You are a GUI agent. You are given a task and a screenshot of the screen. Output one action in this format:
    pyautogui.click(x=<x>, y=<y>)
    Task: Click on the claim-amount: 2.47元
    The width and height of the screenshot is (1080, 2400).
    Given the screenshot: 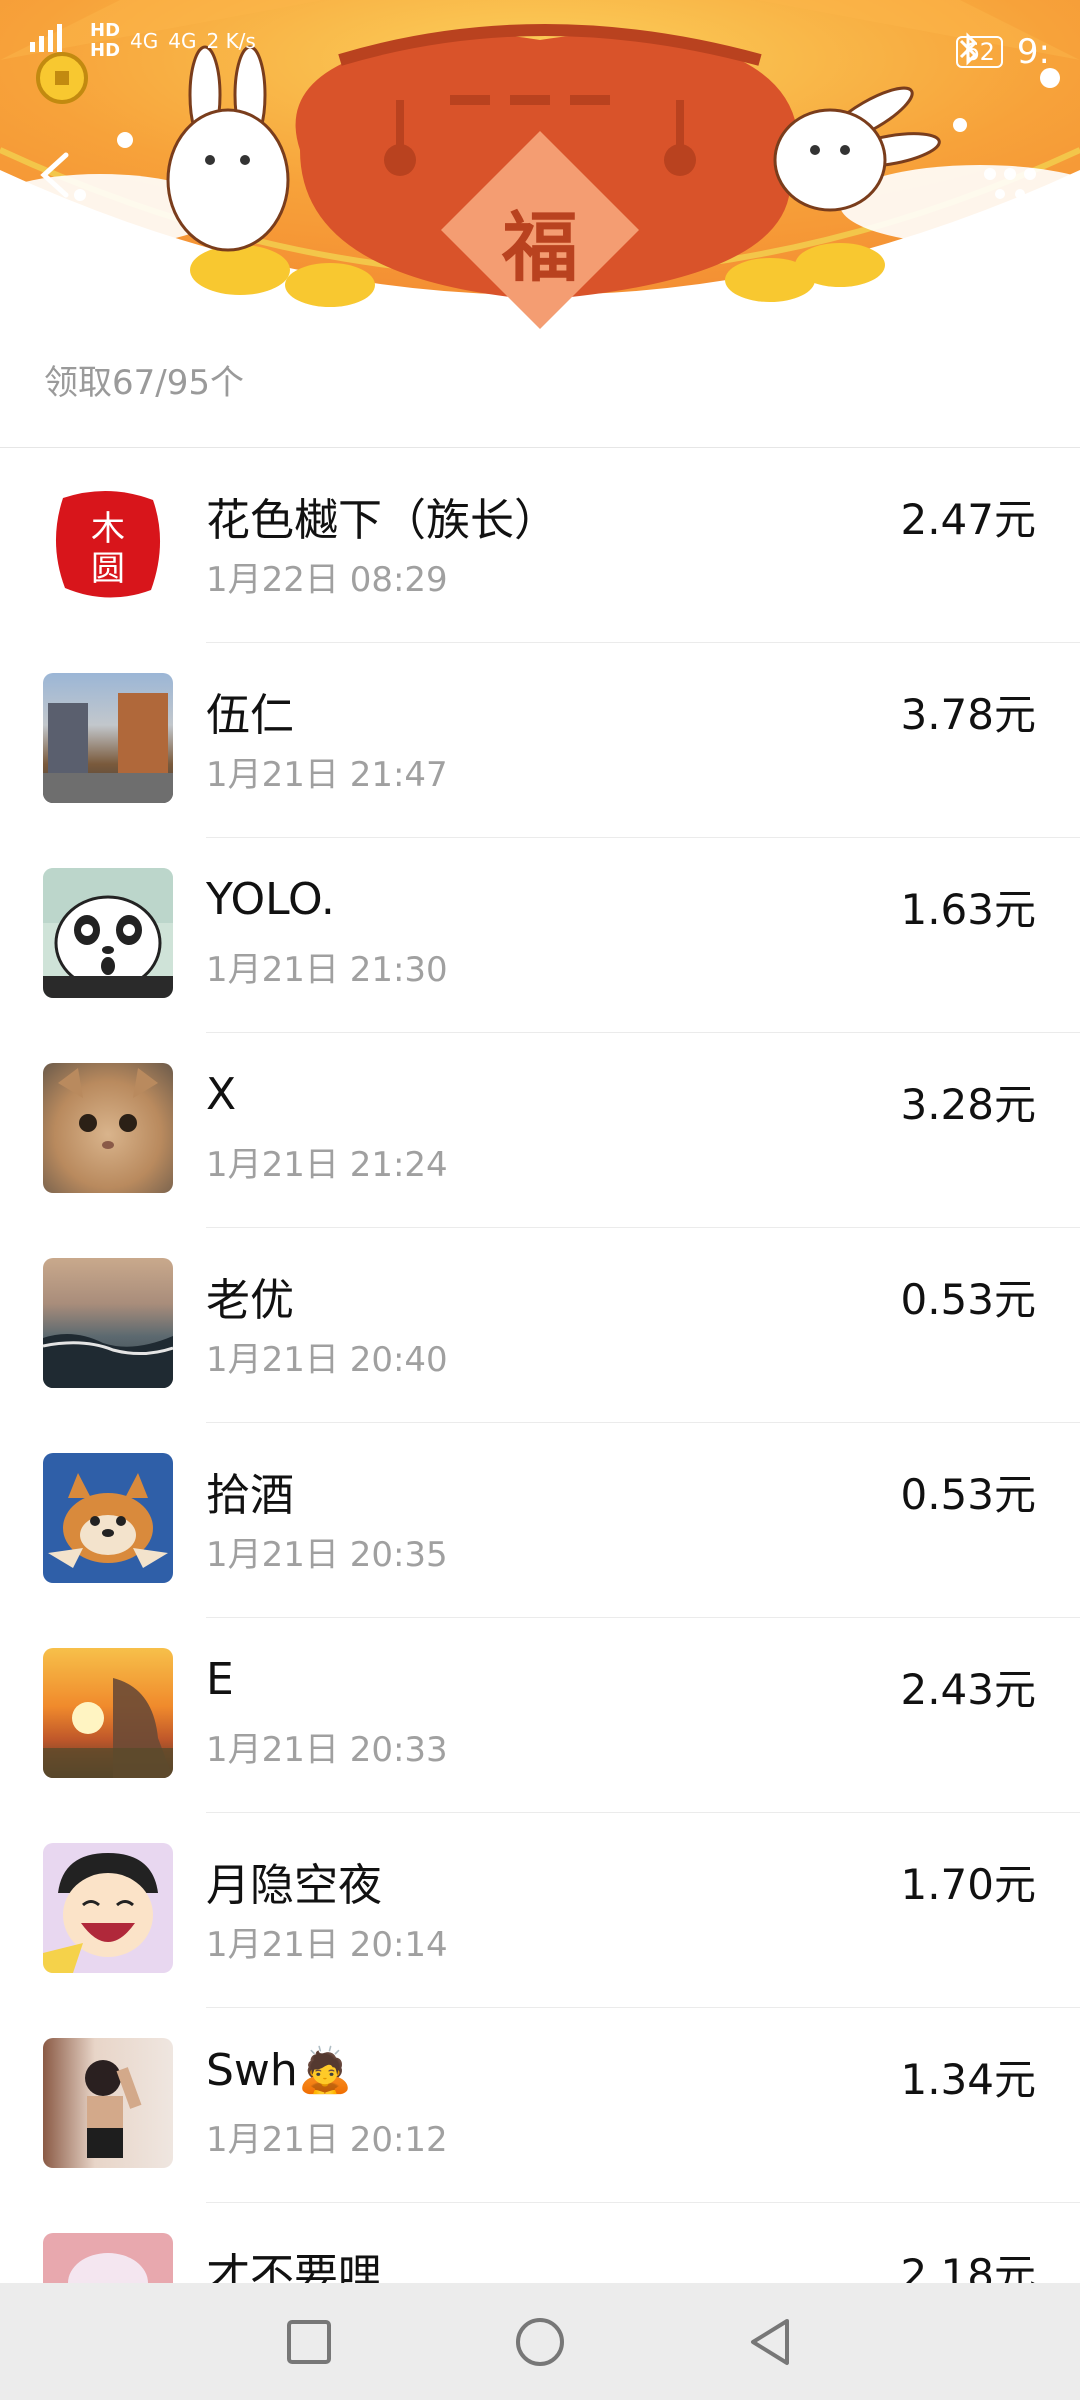 What is the action you would take?
    pyautogui.click(x=968, y=519)
    